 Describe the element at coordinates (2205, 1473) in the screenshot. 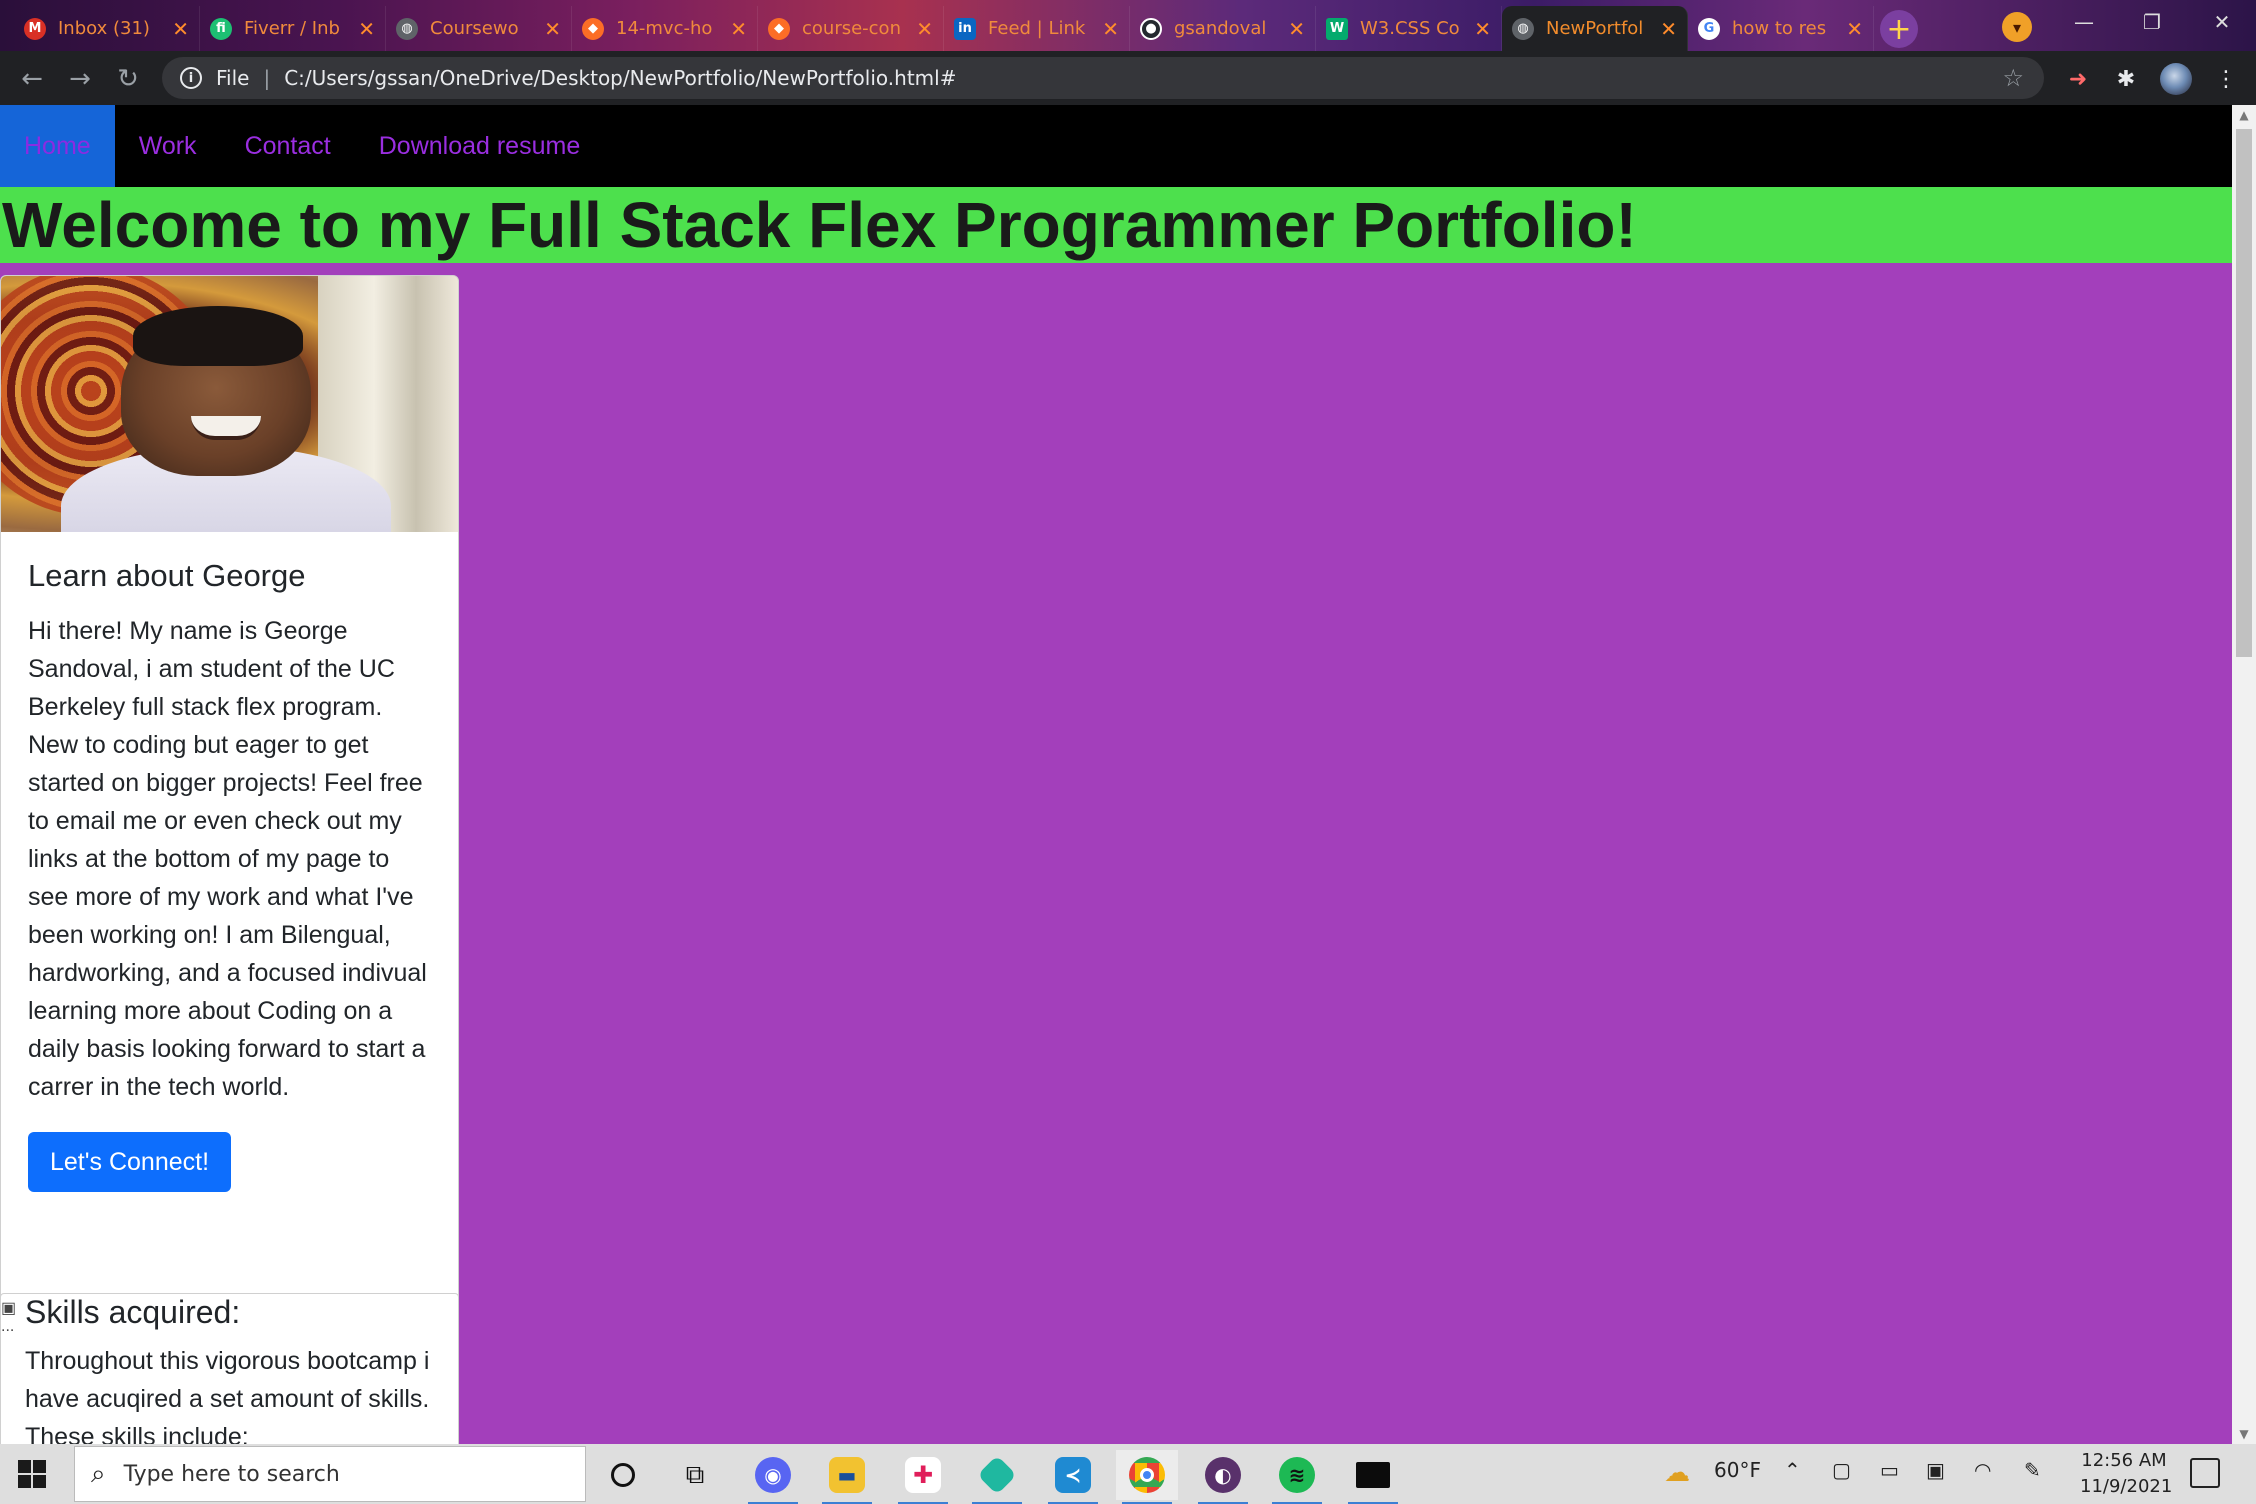

I see `notification-center-icon` at that location.